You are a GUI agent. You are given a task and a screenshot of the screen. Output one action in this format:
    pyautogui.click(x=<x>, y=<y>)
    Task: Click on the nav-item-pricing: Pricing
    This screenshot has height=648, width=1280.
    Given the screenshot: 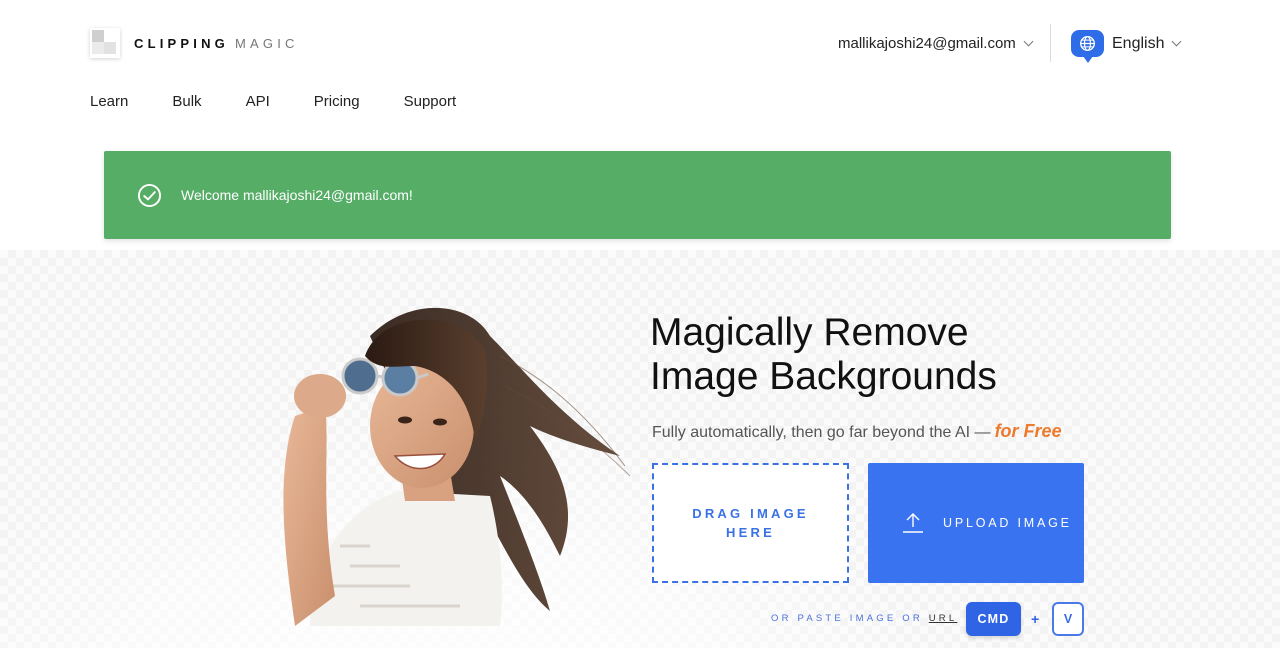 What is the action you would take?
    pyautogui.click(x=337, y=101)
    